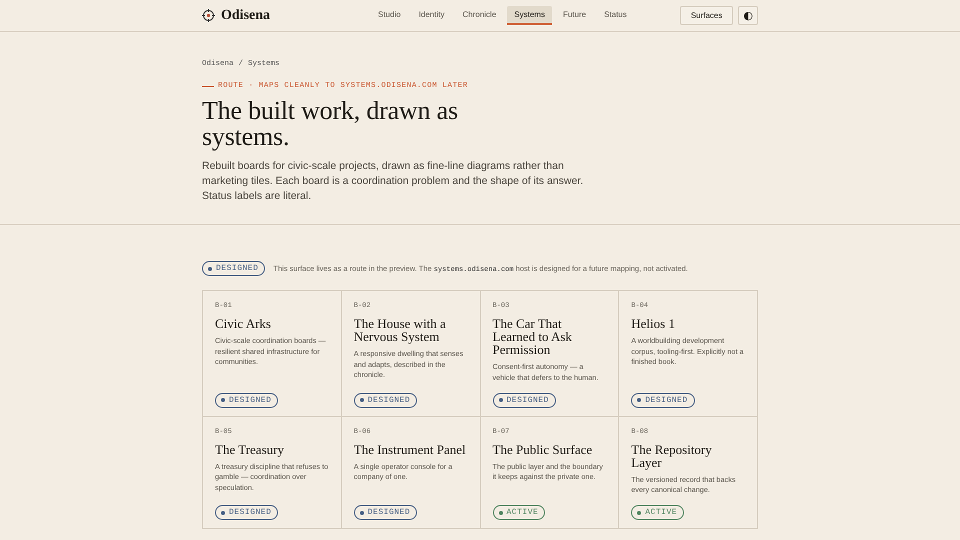 This screenshot has height=540, width=960. I want to click on board-title: The Instrument Panel, so click(410, 449).